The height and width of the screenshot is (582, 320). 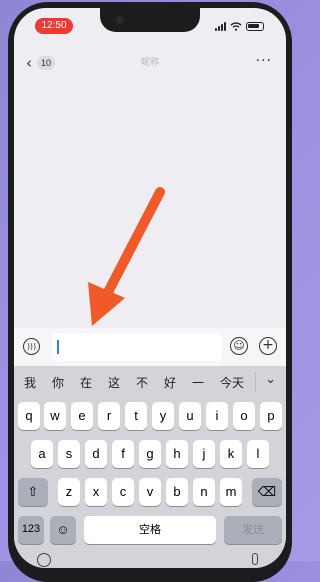 What do you see at coordinates (239, 346) in the screenshot?
I see `emoji-icon: ☺` at bounding box center [239, 346].